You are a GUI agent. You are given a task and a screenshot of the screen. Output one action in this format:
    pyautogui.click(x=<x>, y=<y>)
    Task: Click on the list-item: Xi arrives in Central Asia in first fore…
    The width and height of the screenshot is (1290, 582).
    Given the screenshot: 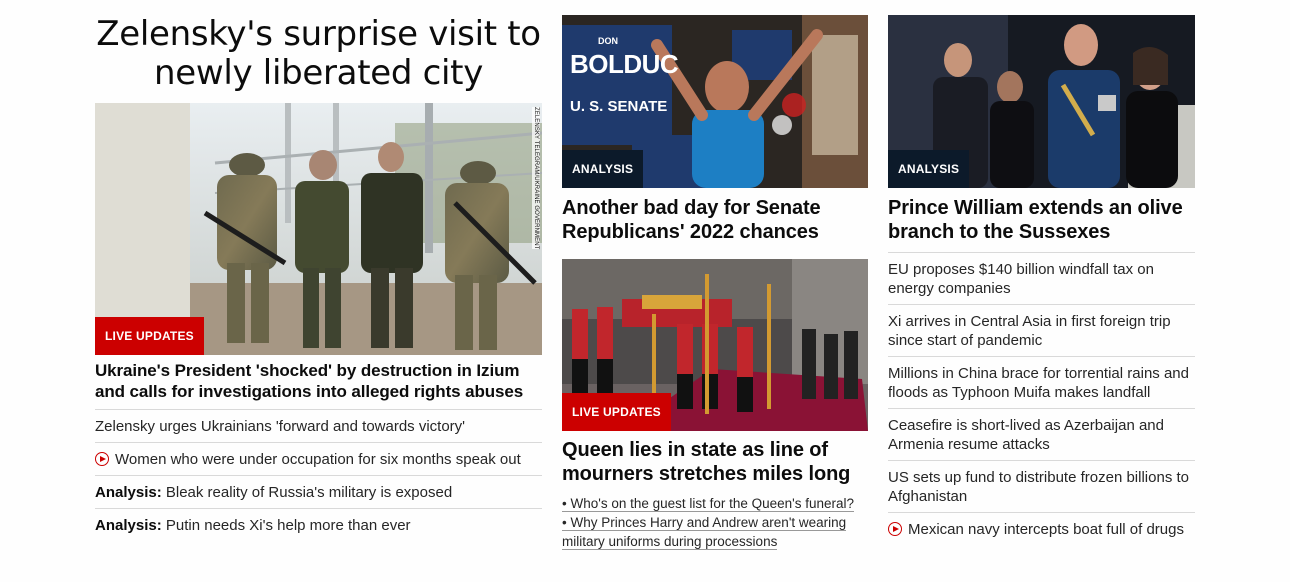 What is the action you would take?
    pyautogui.click(x=1041, y=330)
    